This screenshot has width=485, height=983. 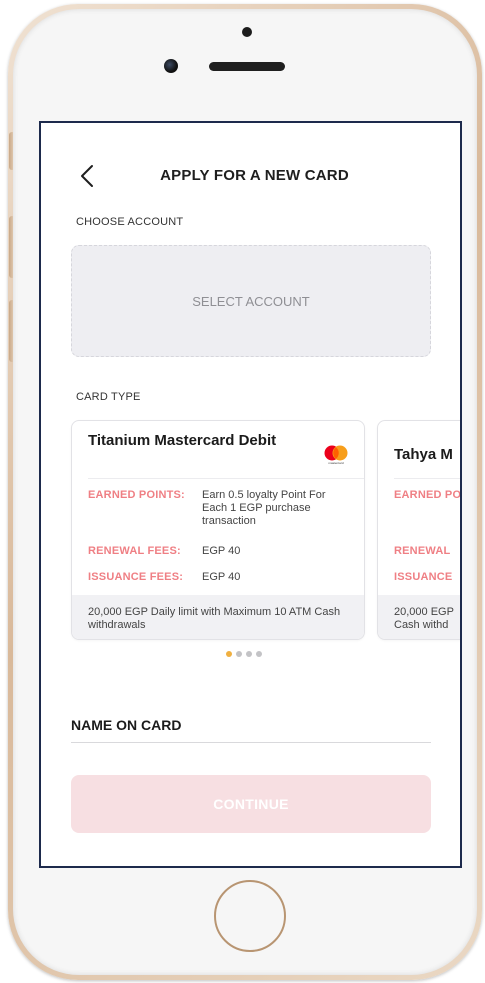 What do you see at coordinates (136, 495) in the screenshot?
I see `earned-points-label: EARNED POINTS:` at bounding box center [136, 495].